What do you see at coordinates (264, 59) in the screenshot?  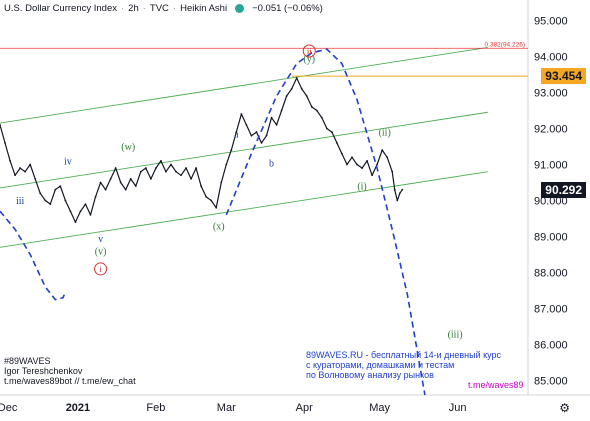 I see `level-lines: 0.382(94.226)` at bounding box center [264, 59].